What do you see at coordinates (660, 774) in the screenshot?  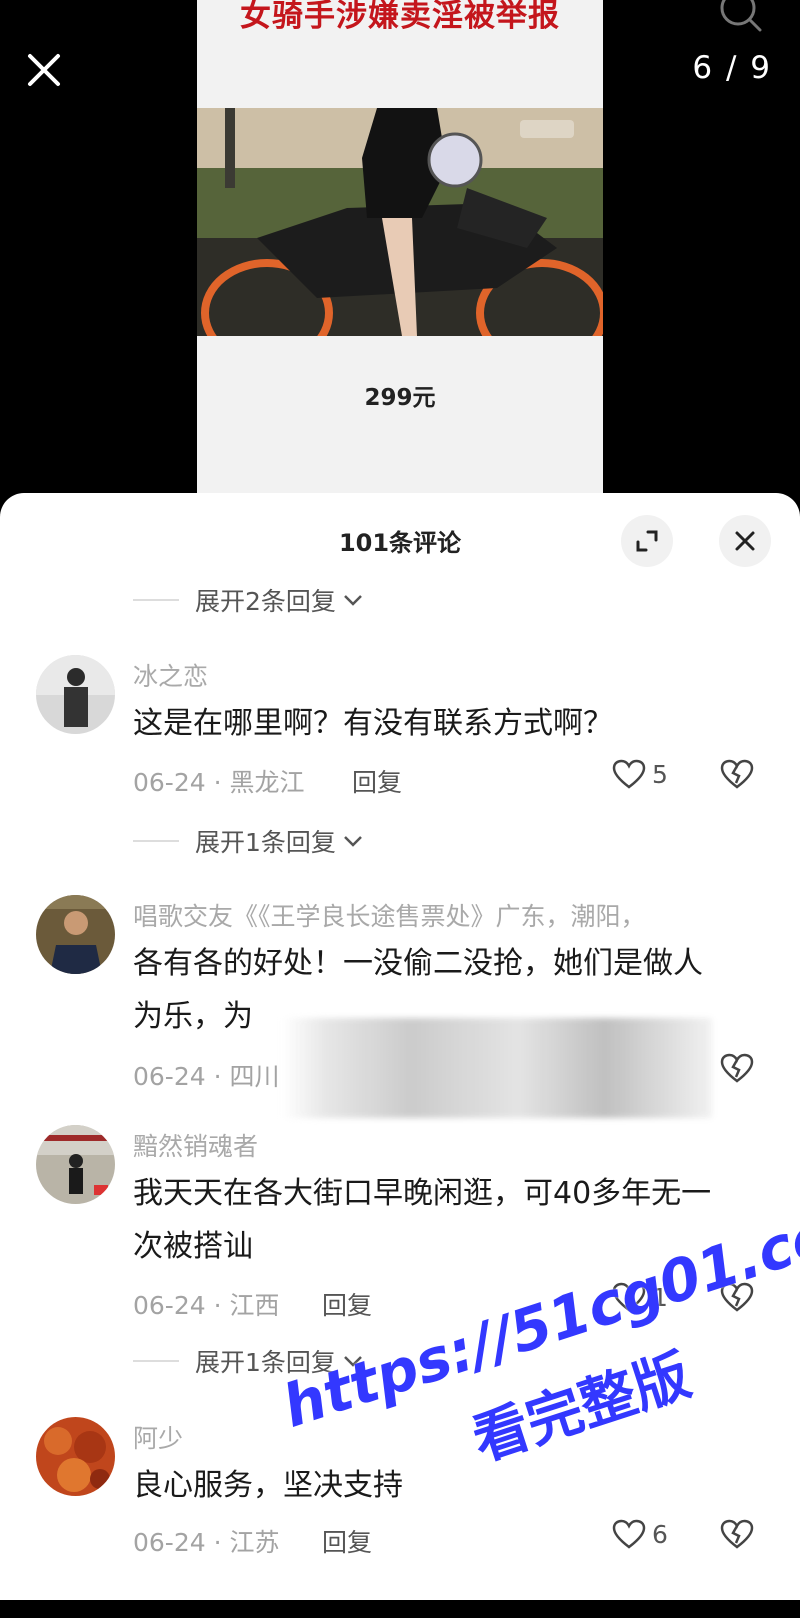 I see `like-count: 5` at bounding box center [660, 774].